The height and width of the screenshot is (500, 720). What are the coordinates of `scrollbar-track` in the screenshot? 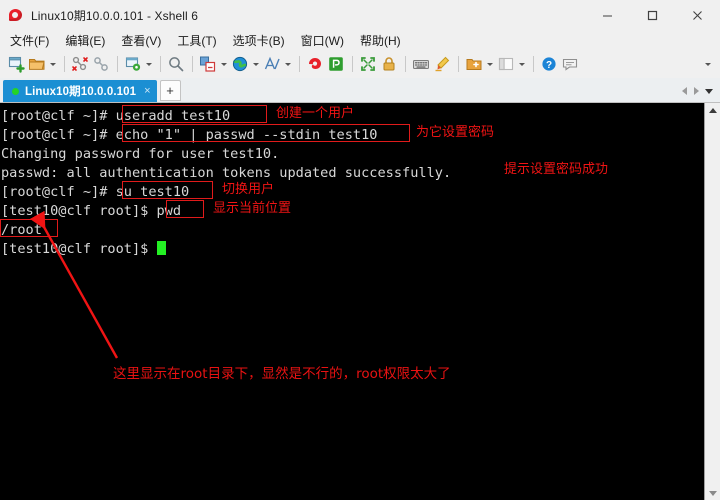 It's located at (712, 301).